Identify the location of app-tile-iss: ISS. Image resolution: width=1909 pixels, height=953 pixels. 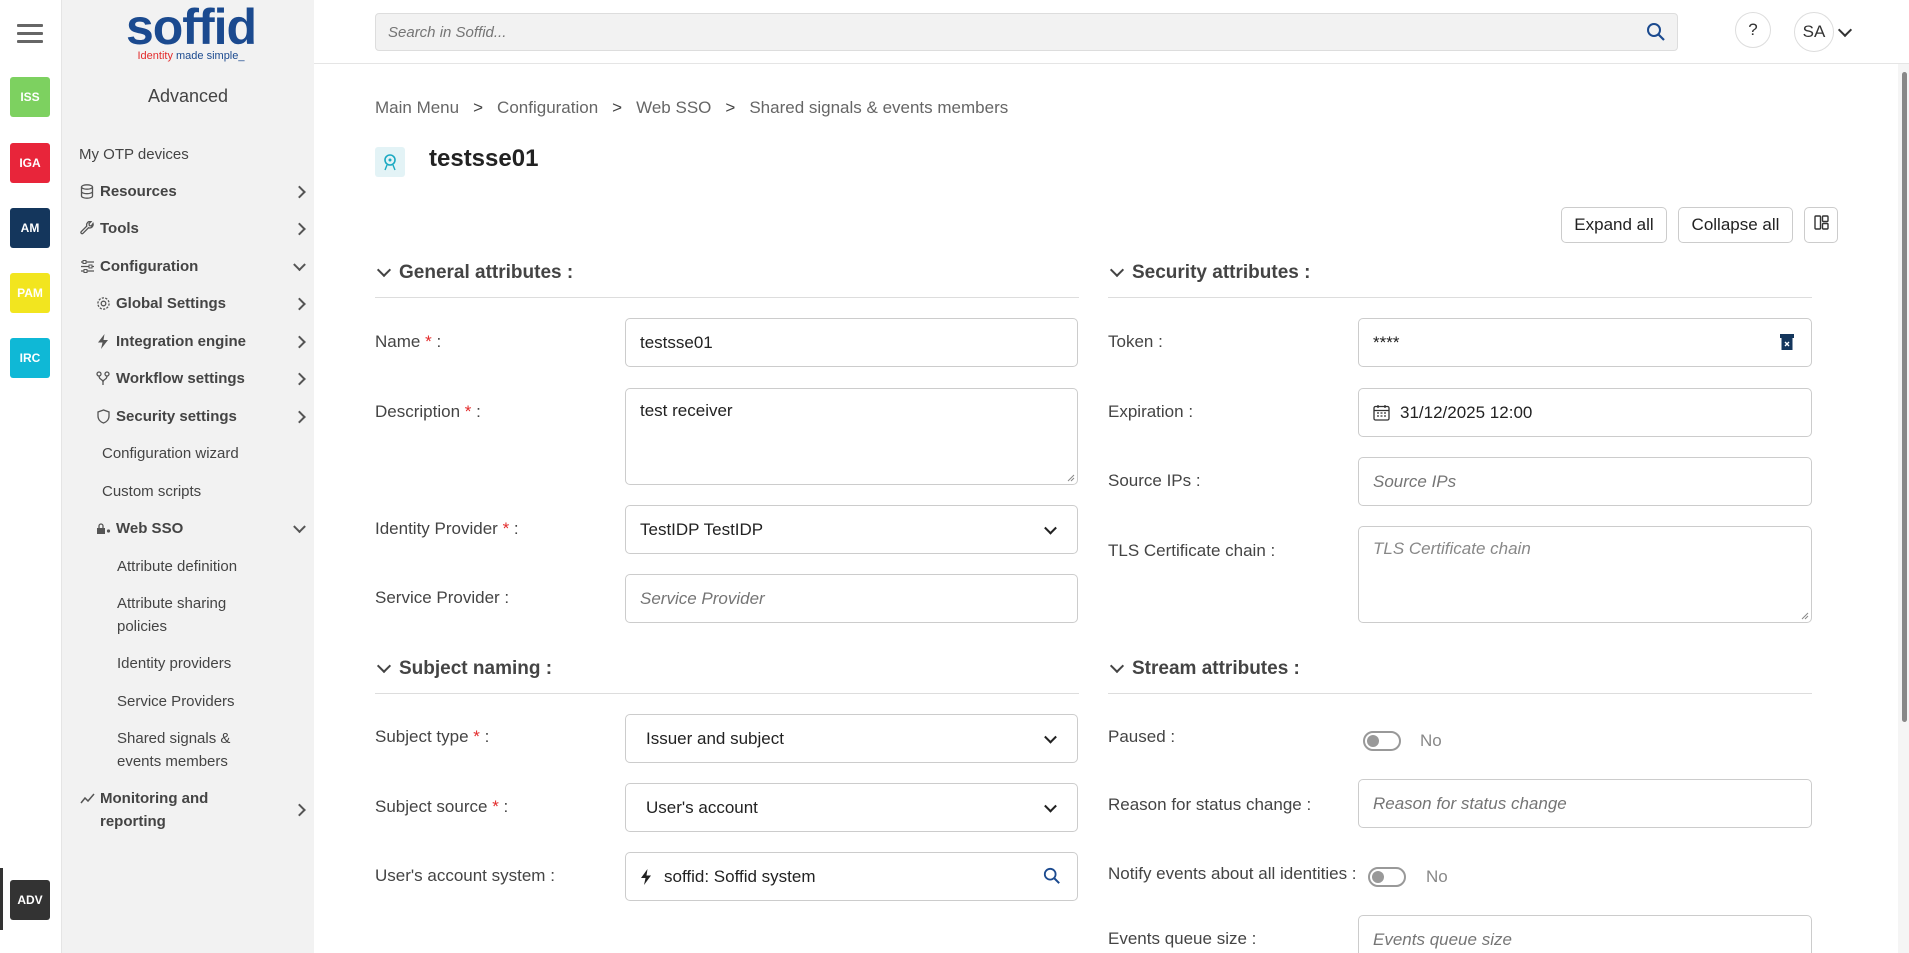
(30, 97).